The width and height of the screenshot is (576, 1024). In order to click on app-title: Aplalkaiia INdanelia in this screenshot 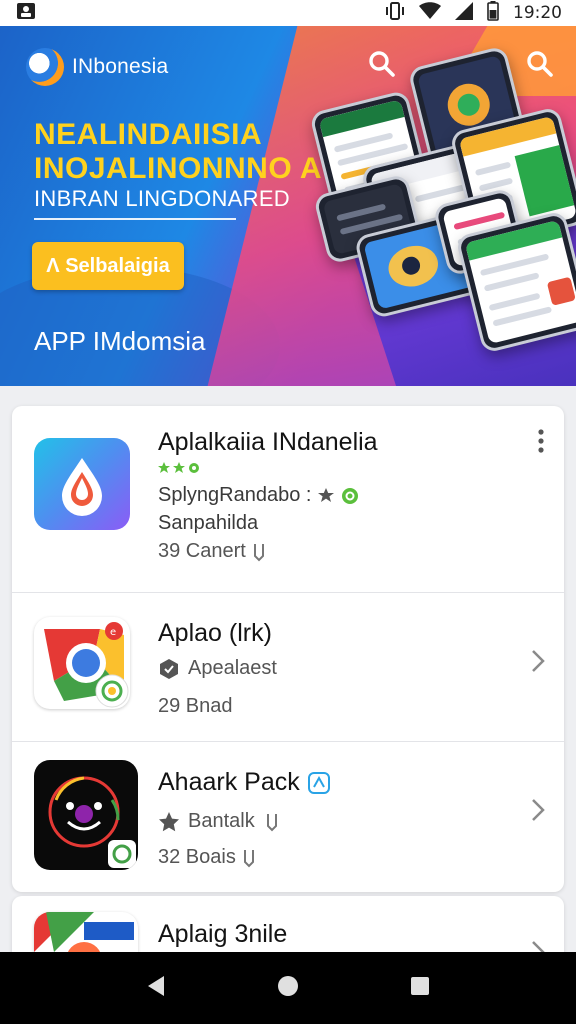, I will do `click(268, 442)`.